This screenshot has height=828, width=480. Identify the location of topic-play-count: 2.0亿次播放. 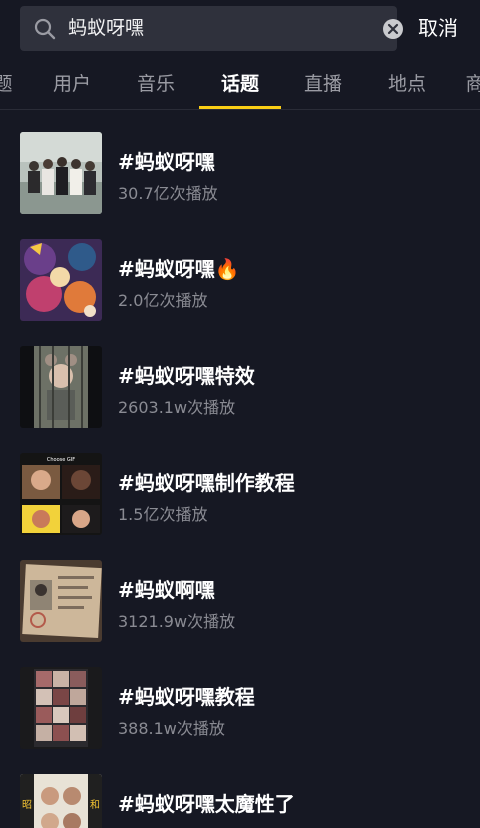
(163, 300).